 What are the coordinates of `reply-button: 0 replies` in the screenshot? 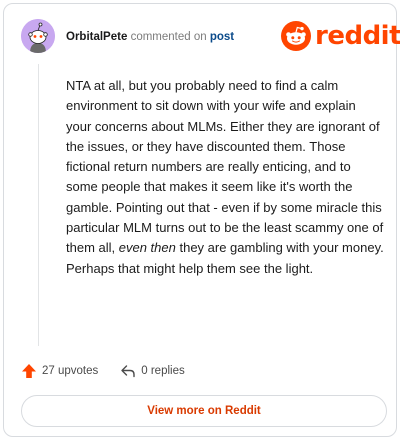 It's located at (152, 371).